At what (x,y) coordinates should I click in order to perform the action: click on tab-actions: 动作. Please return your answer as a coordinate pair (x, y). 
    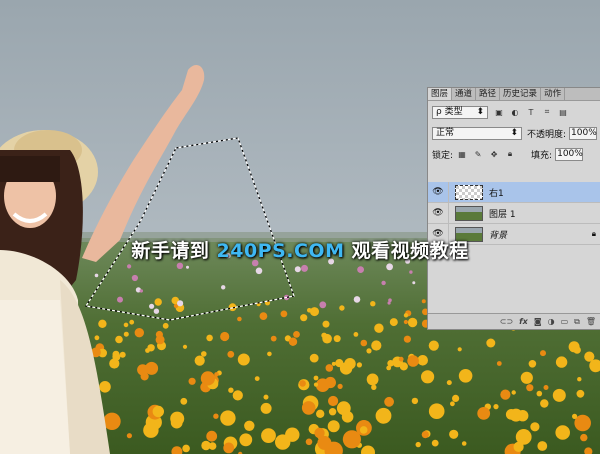
    Looking at the image, I should click on (553, 94).